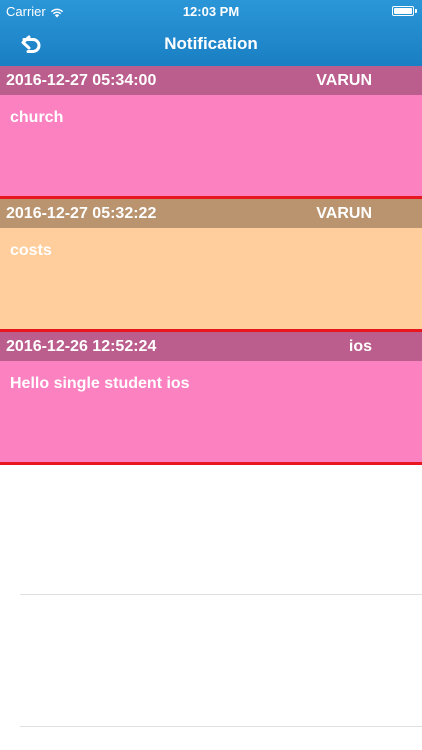 The image size is (422, 750). What do you see at coordinates (81, 213) in the screenshot?
I see `notification-date: 2016-12-27 05:32:22` at bounding box center [81, 213].